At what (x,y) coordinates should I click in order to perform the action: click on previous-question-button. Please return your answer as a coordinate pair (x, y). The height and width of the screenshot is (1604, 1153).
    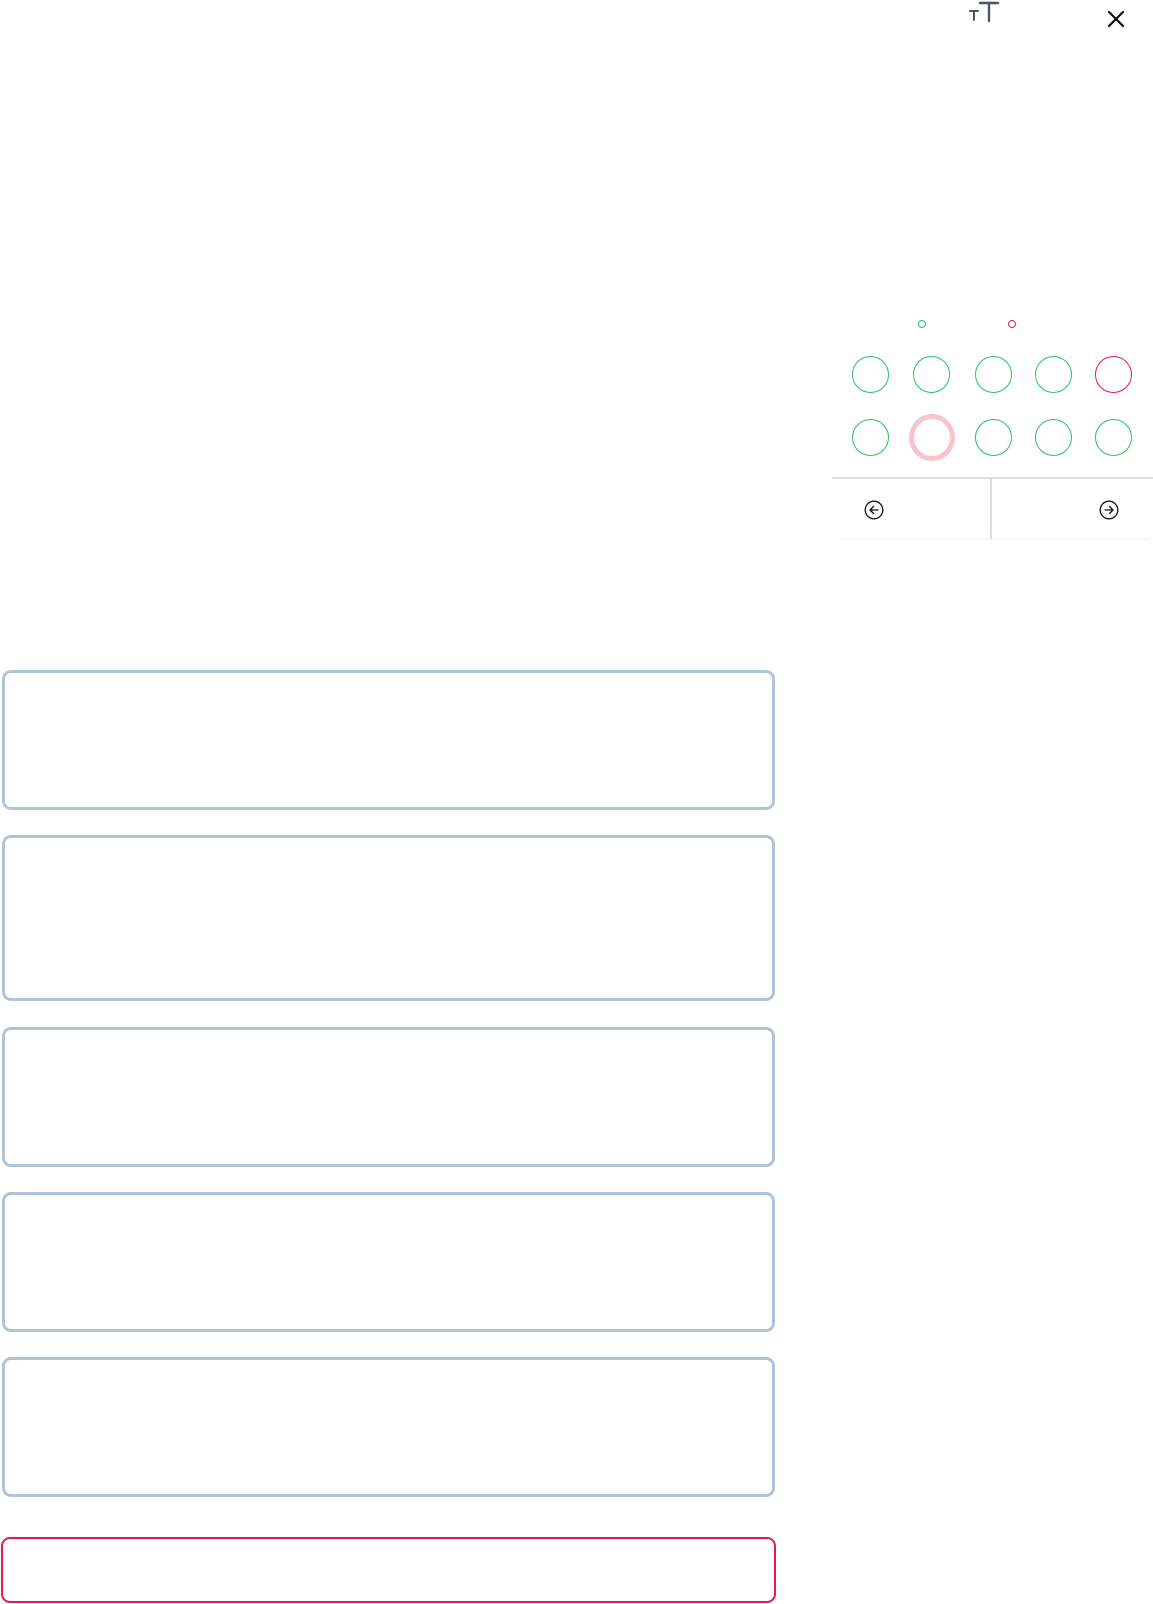
    Looking at the image, I should click on (874, 510).